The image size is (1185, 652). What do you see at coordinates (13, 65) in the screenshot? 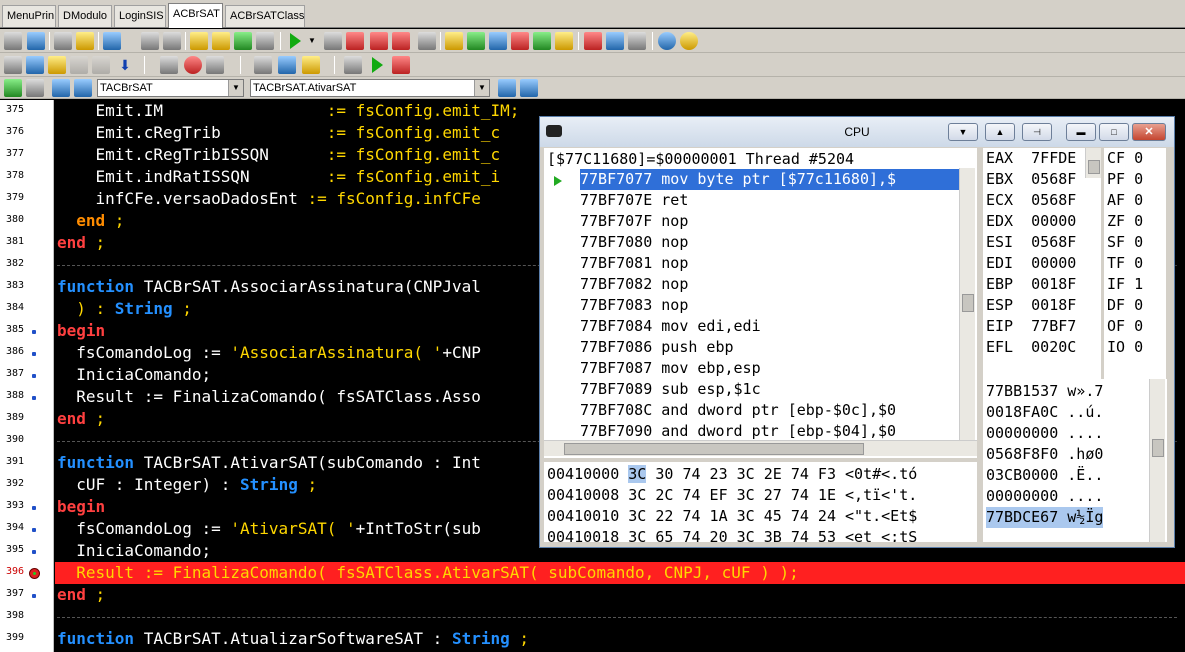
I see `cut-icon` at bounding box center [13, 65].